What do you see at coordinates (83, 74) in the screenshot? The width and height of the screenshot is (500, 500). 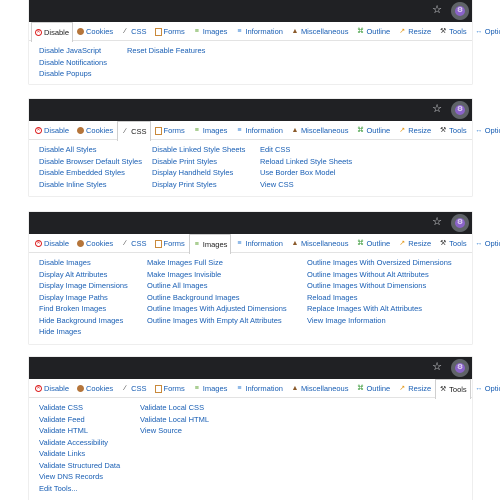 I see `menu-link: Disable Popups` at bounding box center [83, 74].